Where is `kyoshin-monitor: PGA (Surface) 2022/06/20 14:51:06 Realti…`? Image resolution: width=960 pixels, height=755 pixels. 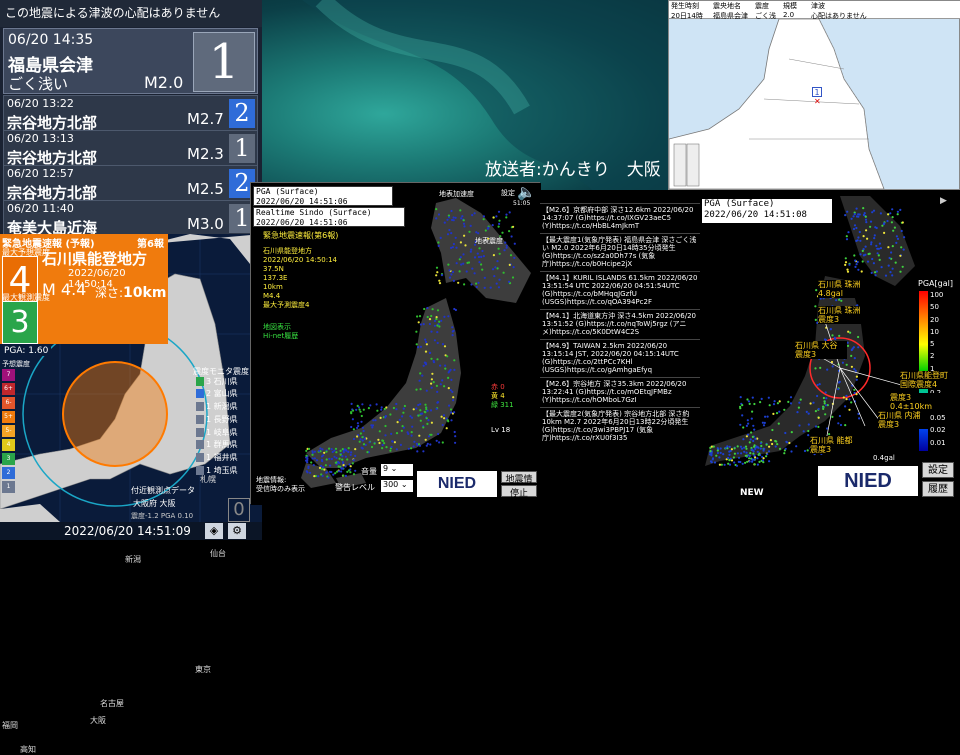 kyoshin-monitor: PGA (Surface) 2022/06/20 14:51:06 Realti… is located at coordinates (395, 343).